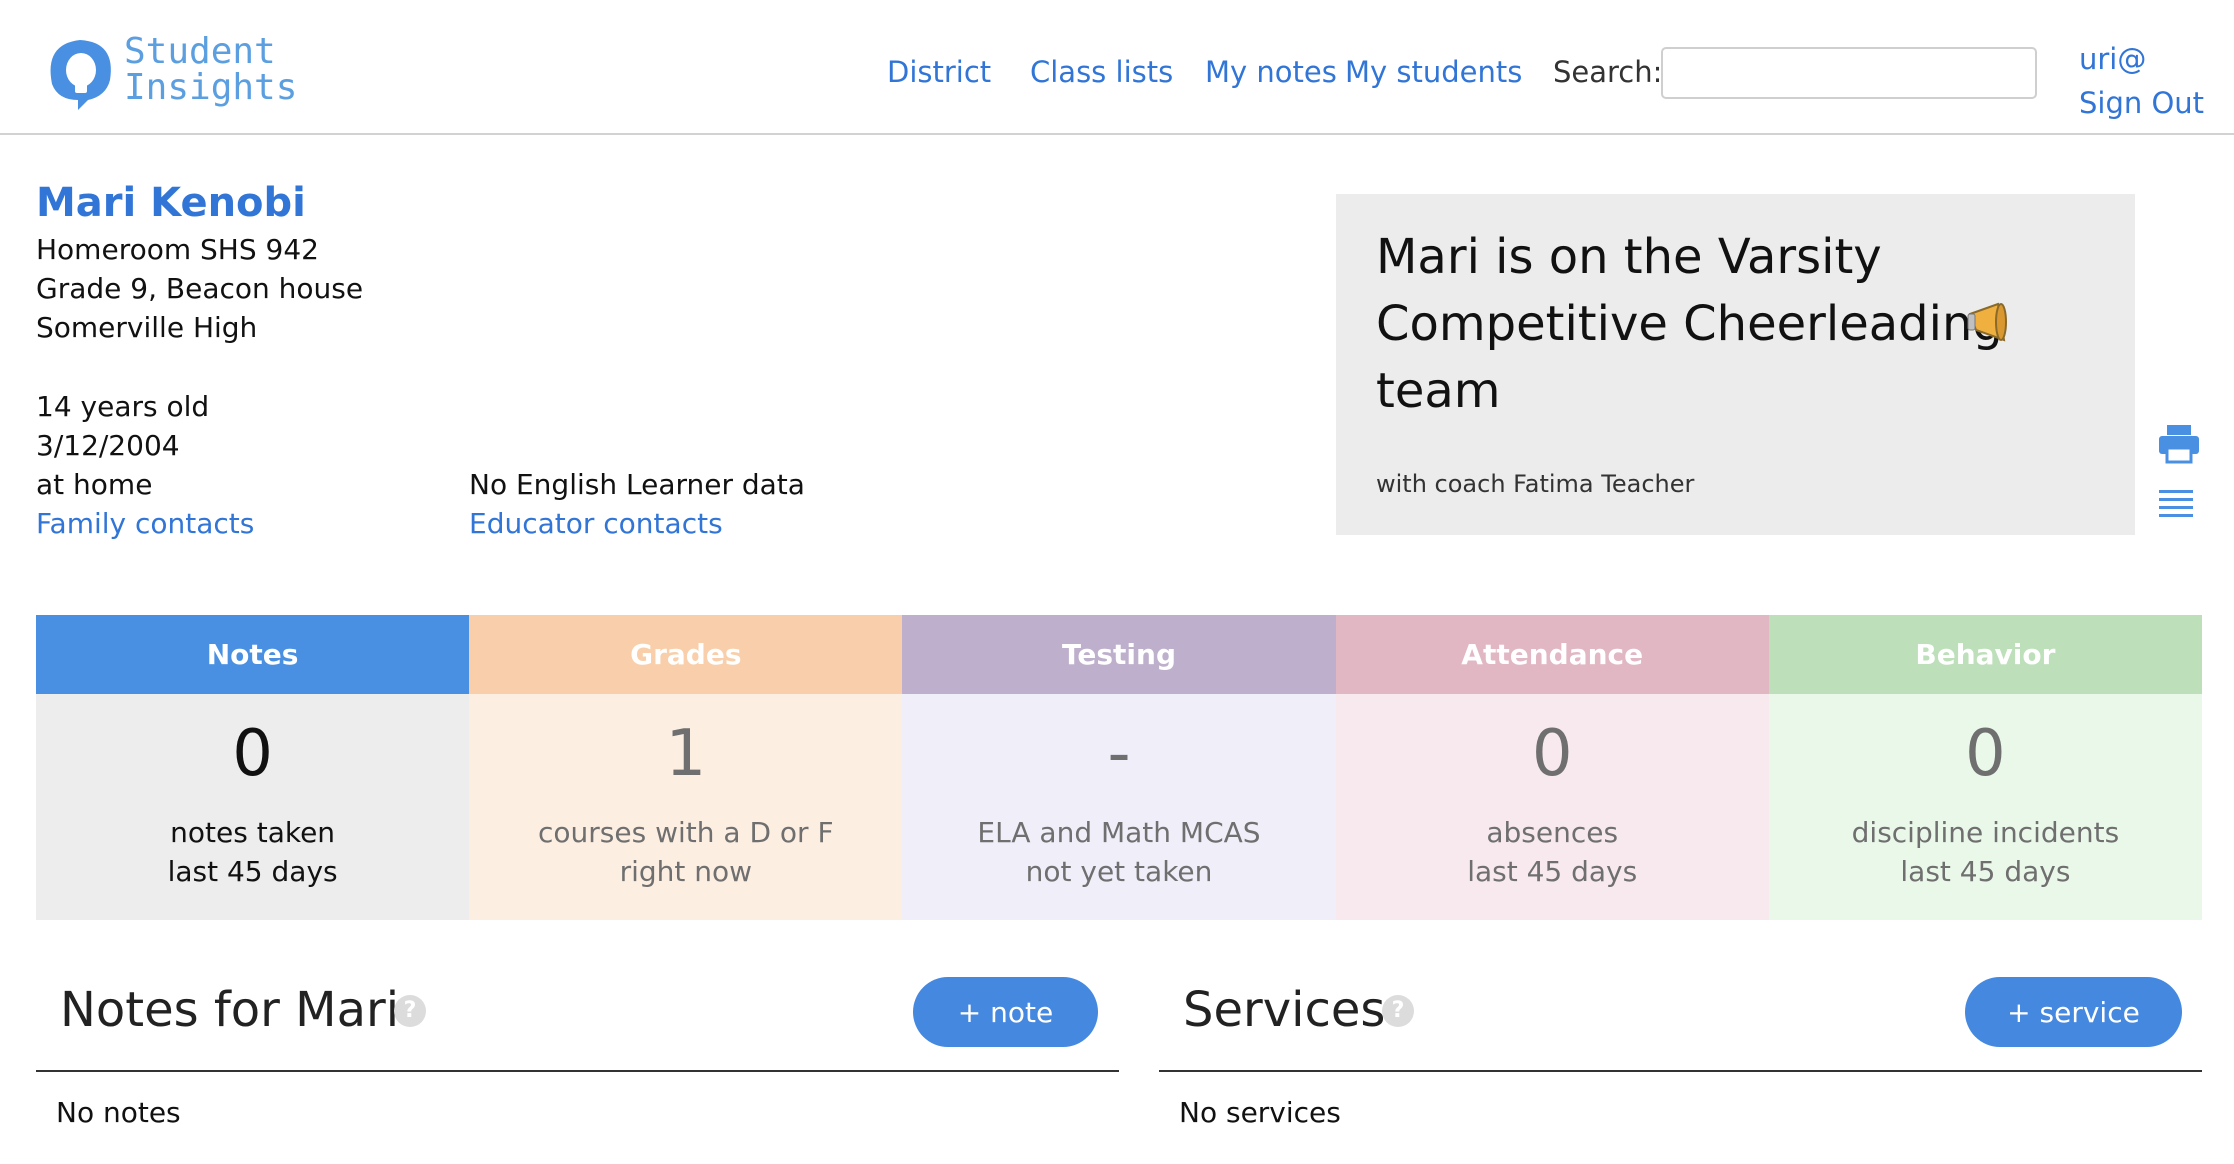  What do you see at coordinates (686, 754) in the screenshot?
I see `tile-grades-value: 1` at bounding box center [686, 754].